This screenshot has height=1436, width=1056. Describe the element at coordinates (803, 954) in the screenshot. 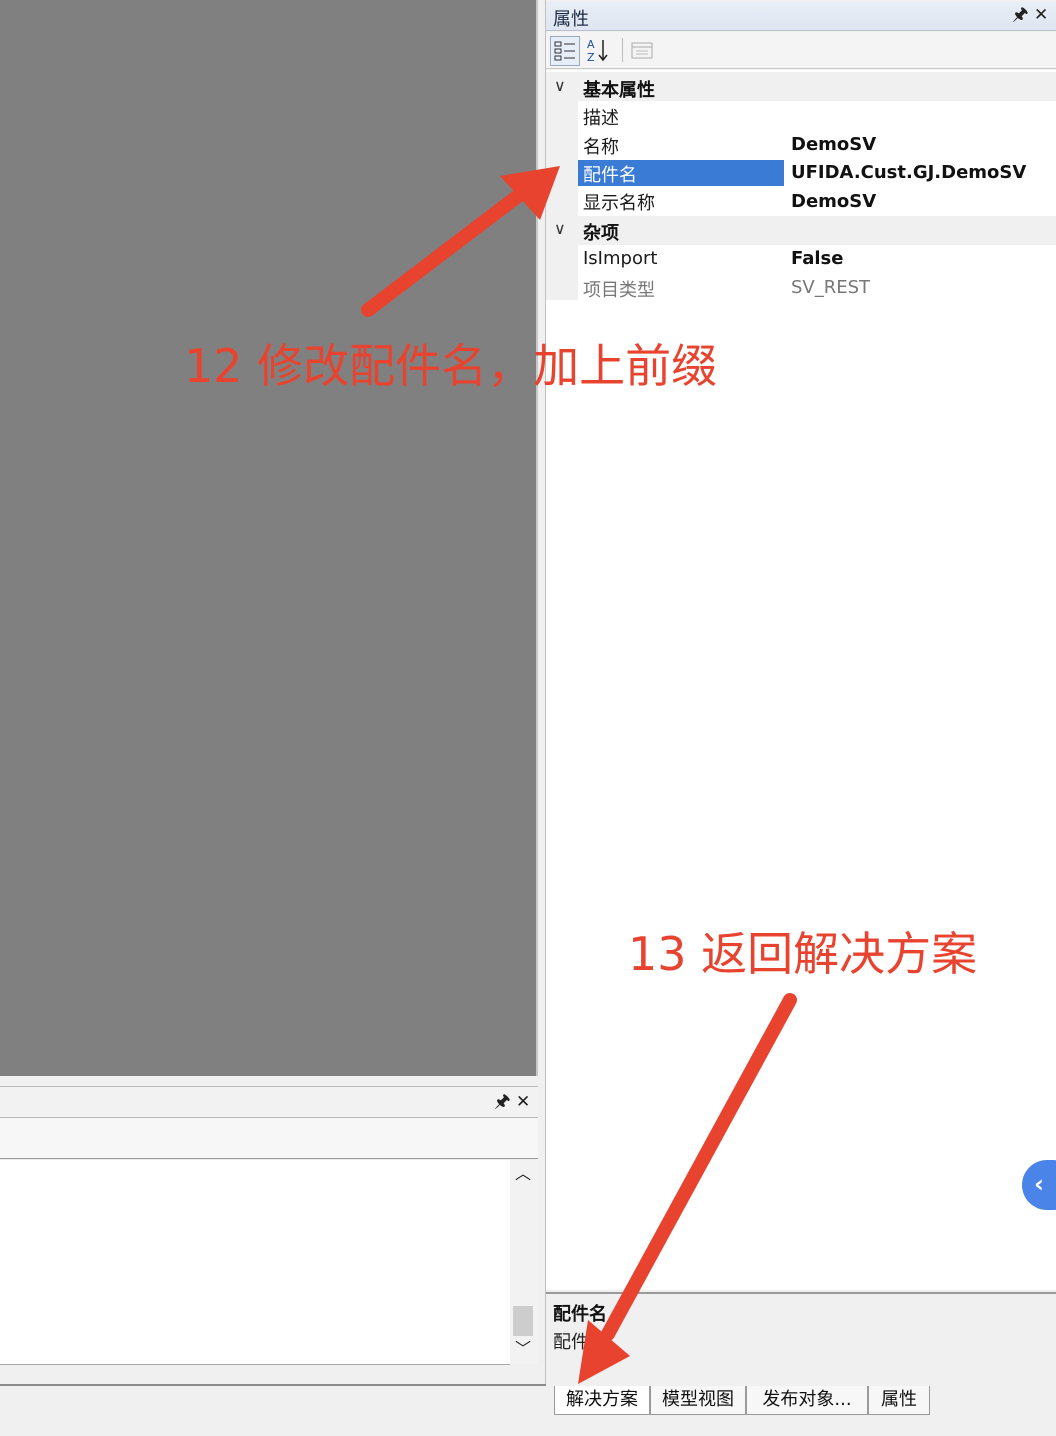

I see `annotation-step-13: 13 返回解决方案` at that location.